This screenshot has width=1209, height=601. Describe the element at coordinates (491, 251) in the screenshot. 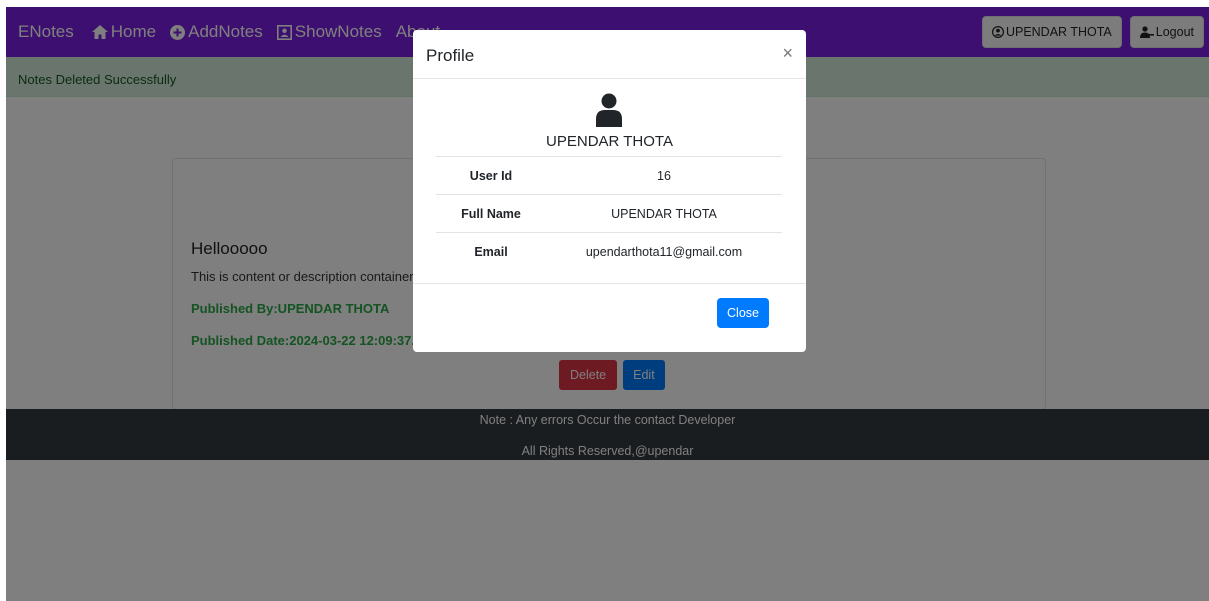

I see `email-label: Email` at that location.